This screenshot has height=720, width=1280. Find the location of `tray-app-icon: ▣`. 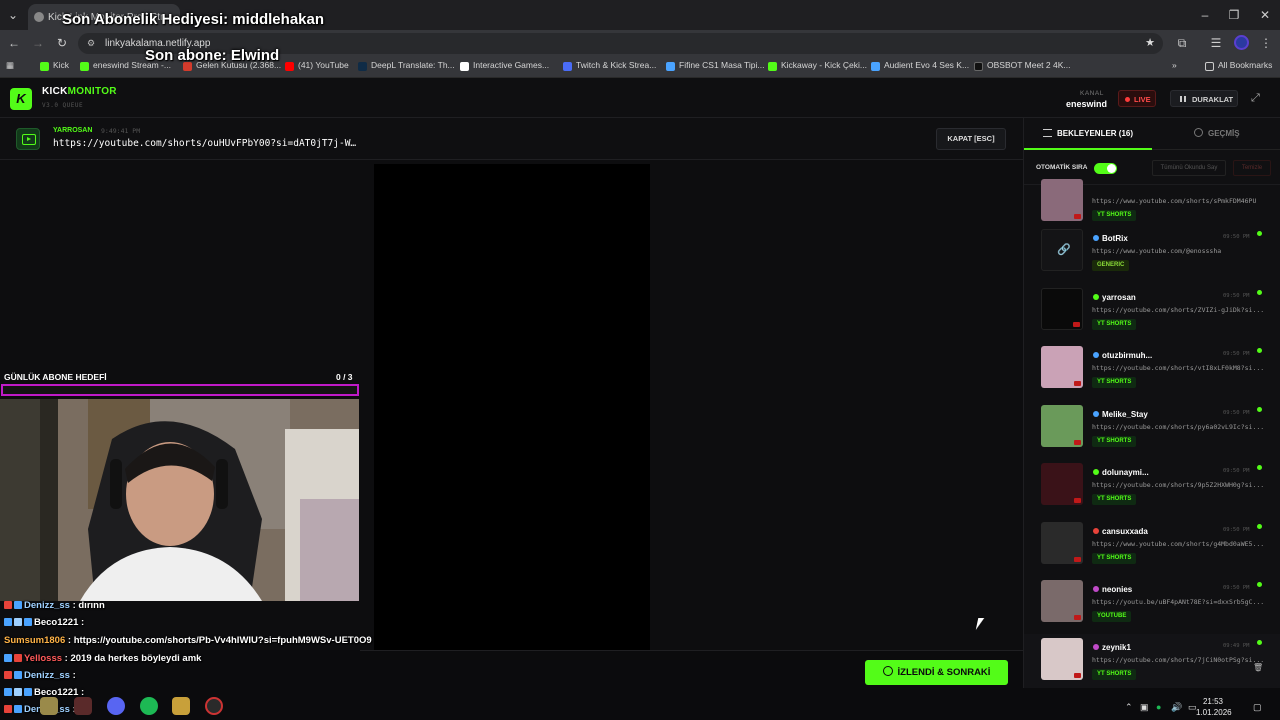

tray-app-icon: ▣ is located at coordinates (1144, 707).